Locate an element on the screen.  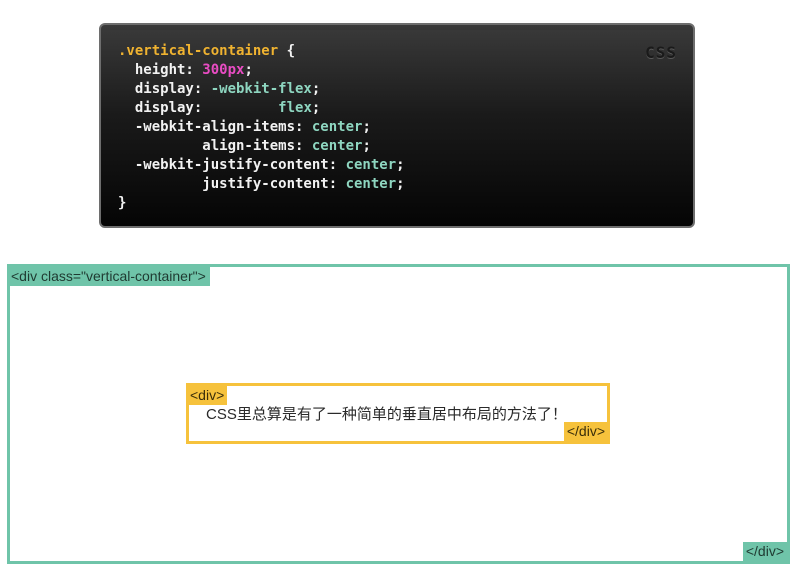
code-token: height: is located at coordinates (160, 70).